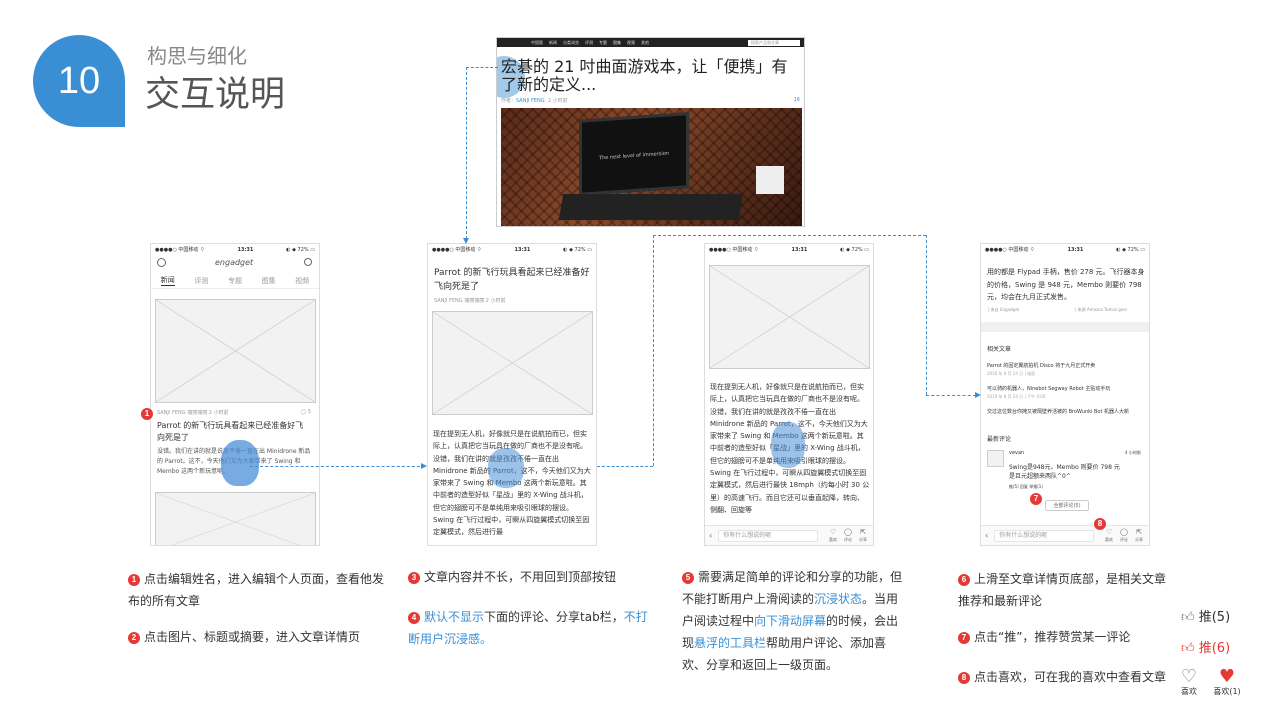 This screenshot has height=720, width=1280. Describe the element at coordinates (999, 349) in the screenshot. I see `related-title: 相关文章` at that location.